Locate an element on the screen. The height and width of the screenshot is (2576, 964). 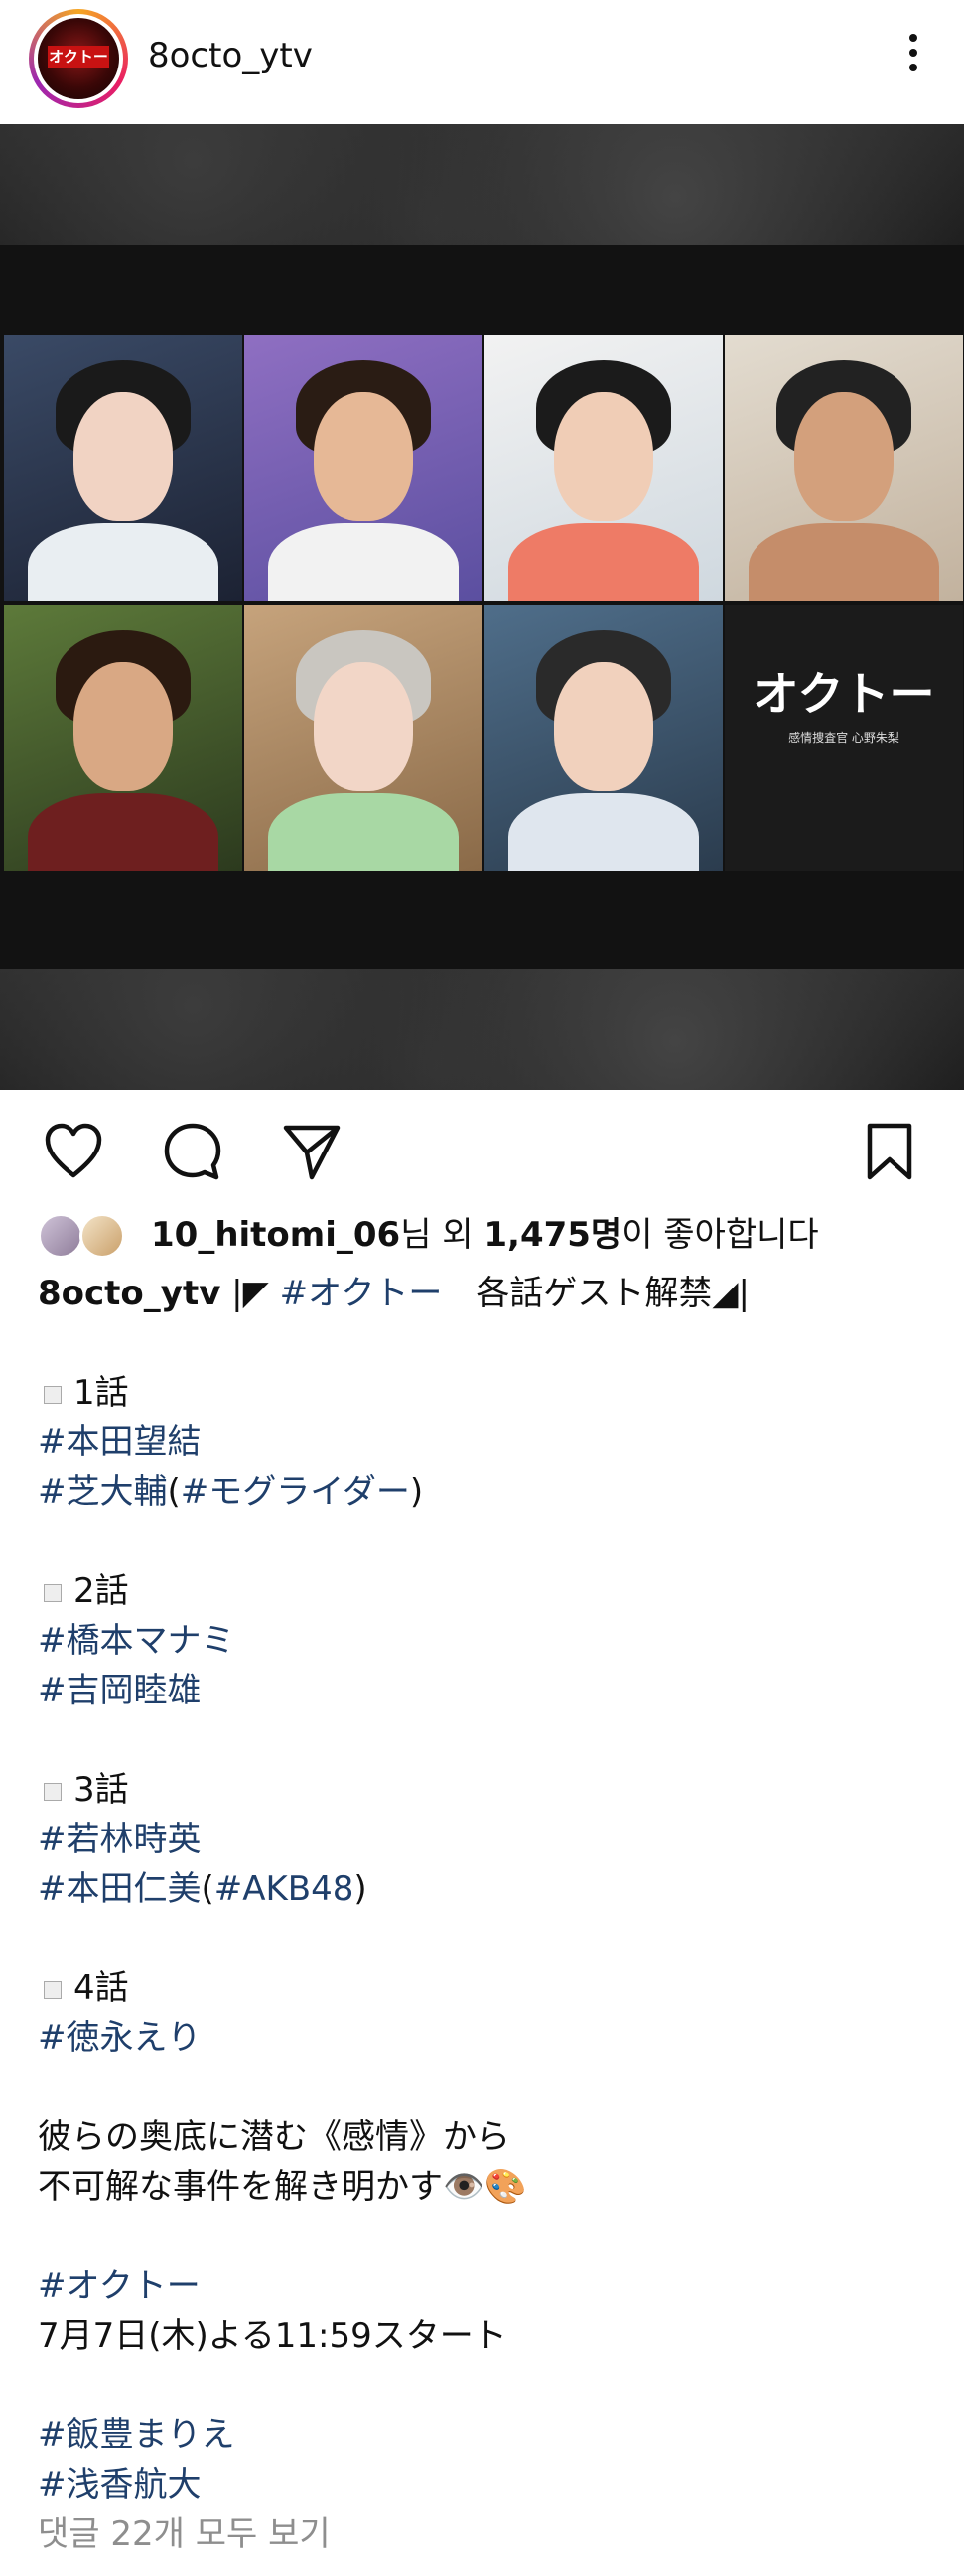
likes-count: 1,475명 is located at coordinates (552, 1235).